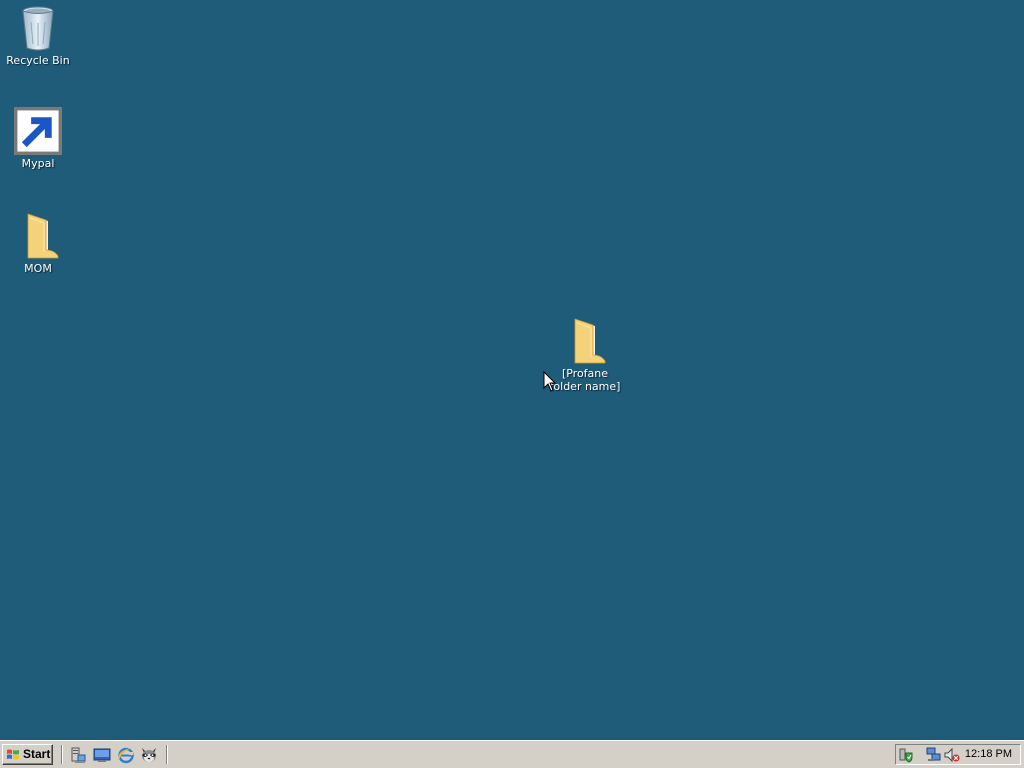 The height and width of the screenshot is (768, 1024). What do you see at coordinates (38, 60) in the screenshot?
I see `desktop-icon-label: Recycle Bin` at bounding box center [38, 60].